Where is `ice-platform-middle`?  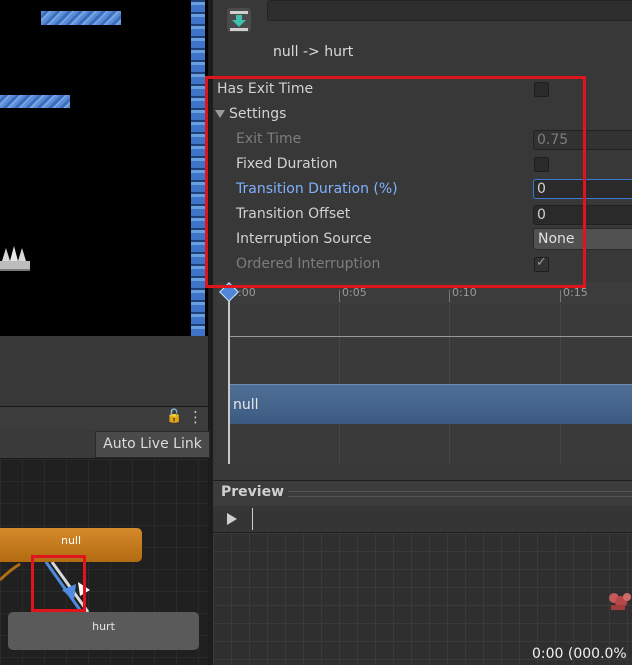 ice-platform-middle is located at coordinates (35, 101).